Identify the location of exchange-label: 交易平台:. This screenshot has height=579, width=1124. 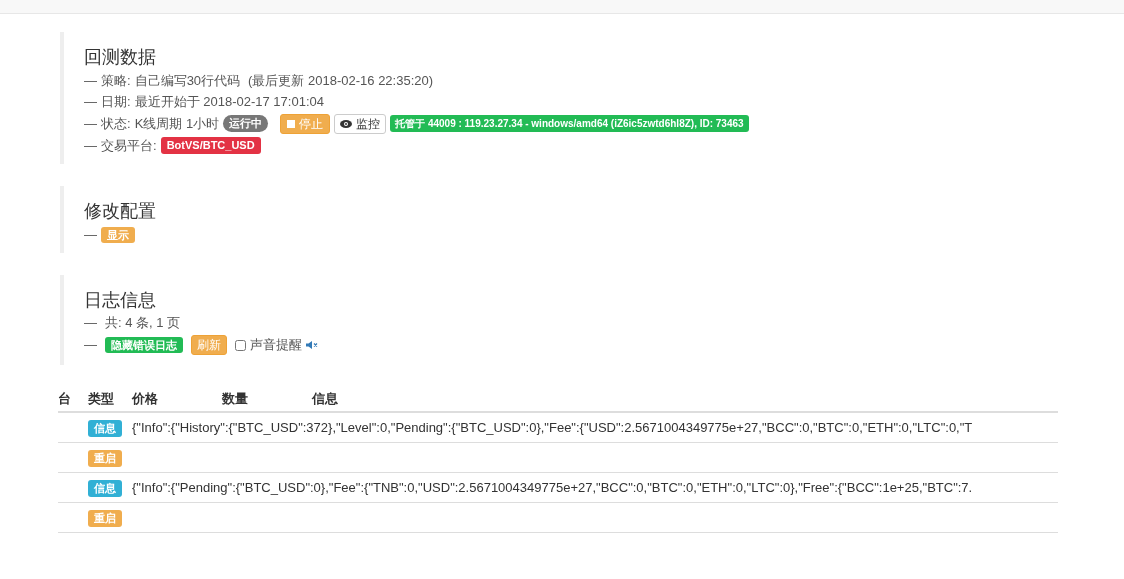
(129, 145).